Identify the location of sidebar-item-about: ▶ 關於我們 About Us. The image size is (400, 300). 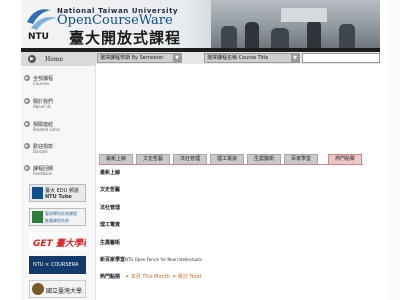
(58, 106).